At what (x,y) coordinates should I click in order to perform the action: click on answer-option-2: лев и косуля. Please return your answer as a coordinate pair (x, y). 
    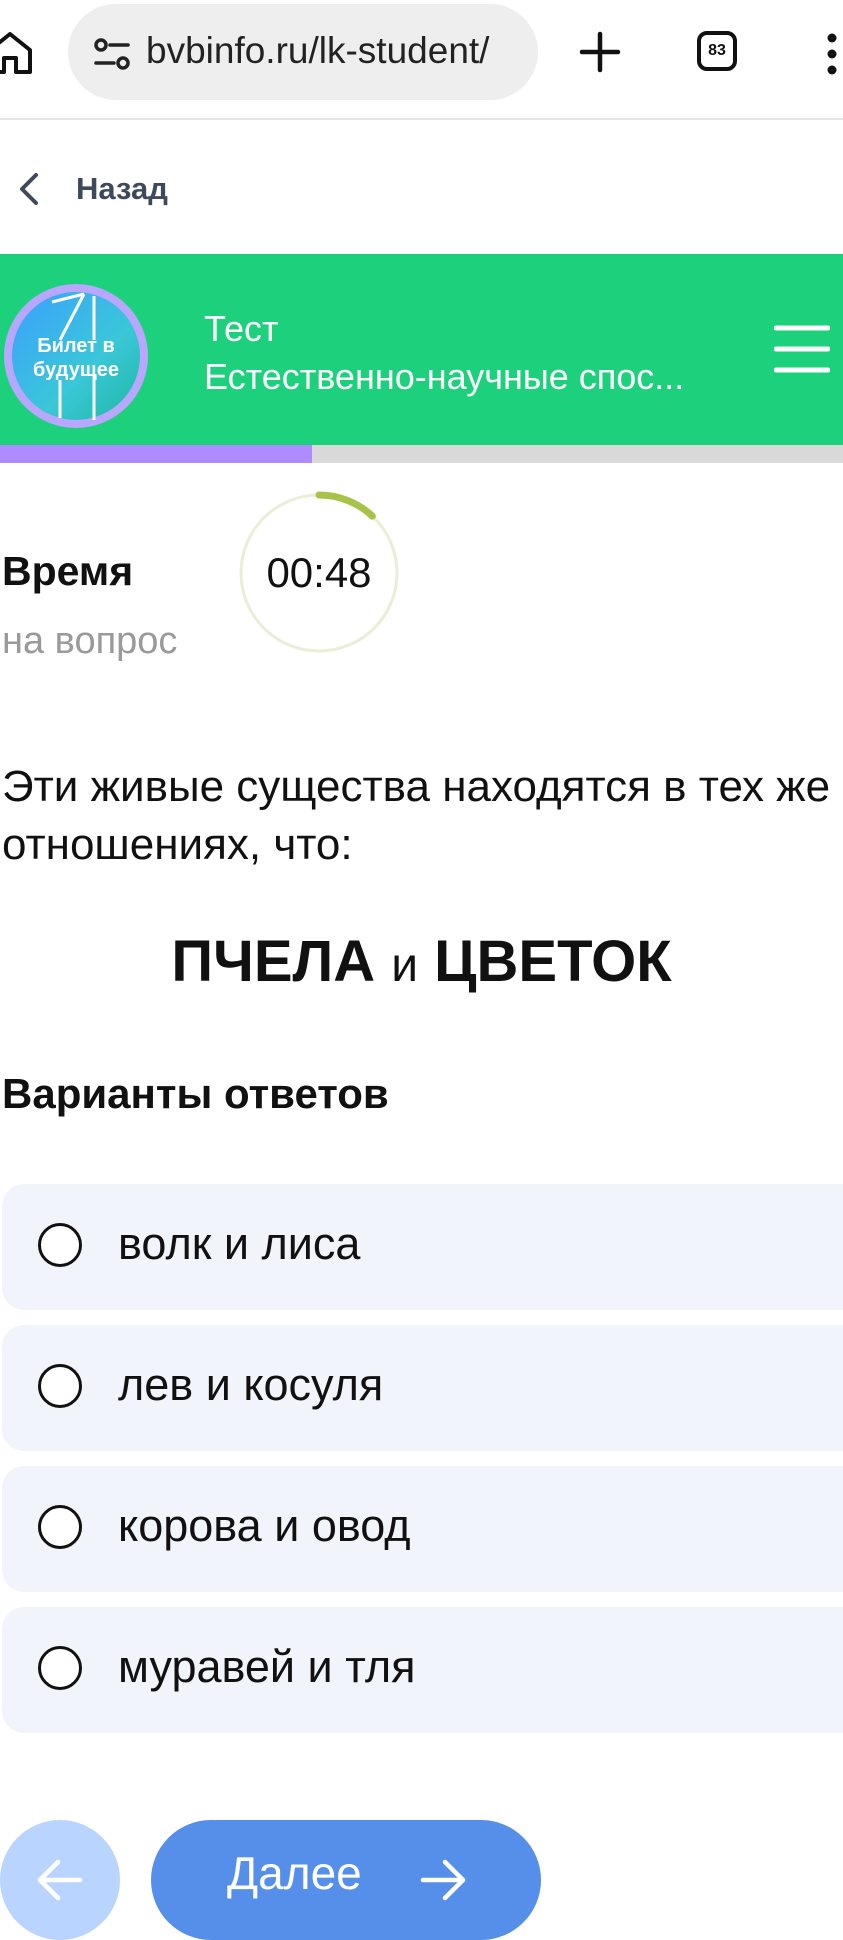
    Looking at the image, I should click on (422, 1388).